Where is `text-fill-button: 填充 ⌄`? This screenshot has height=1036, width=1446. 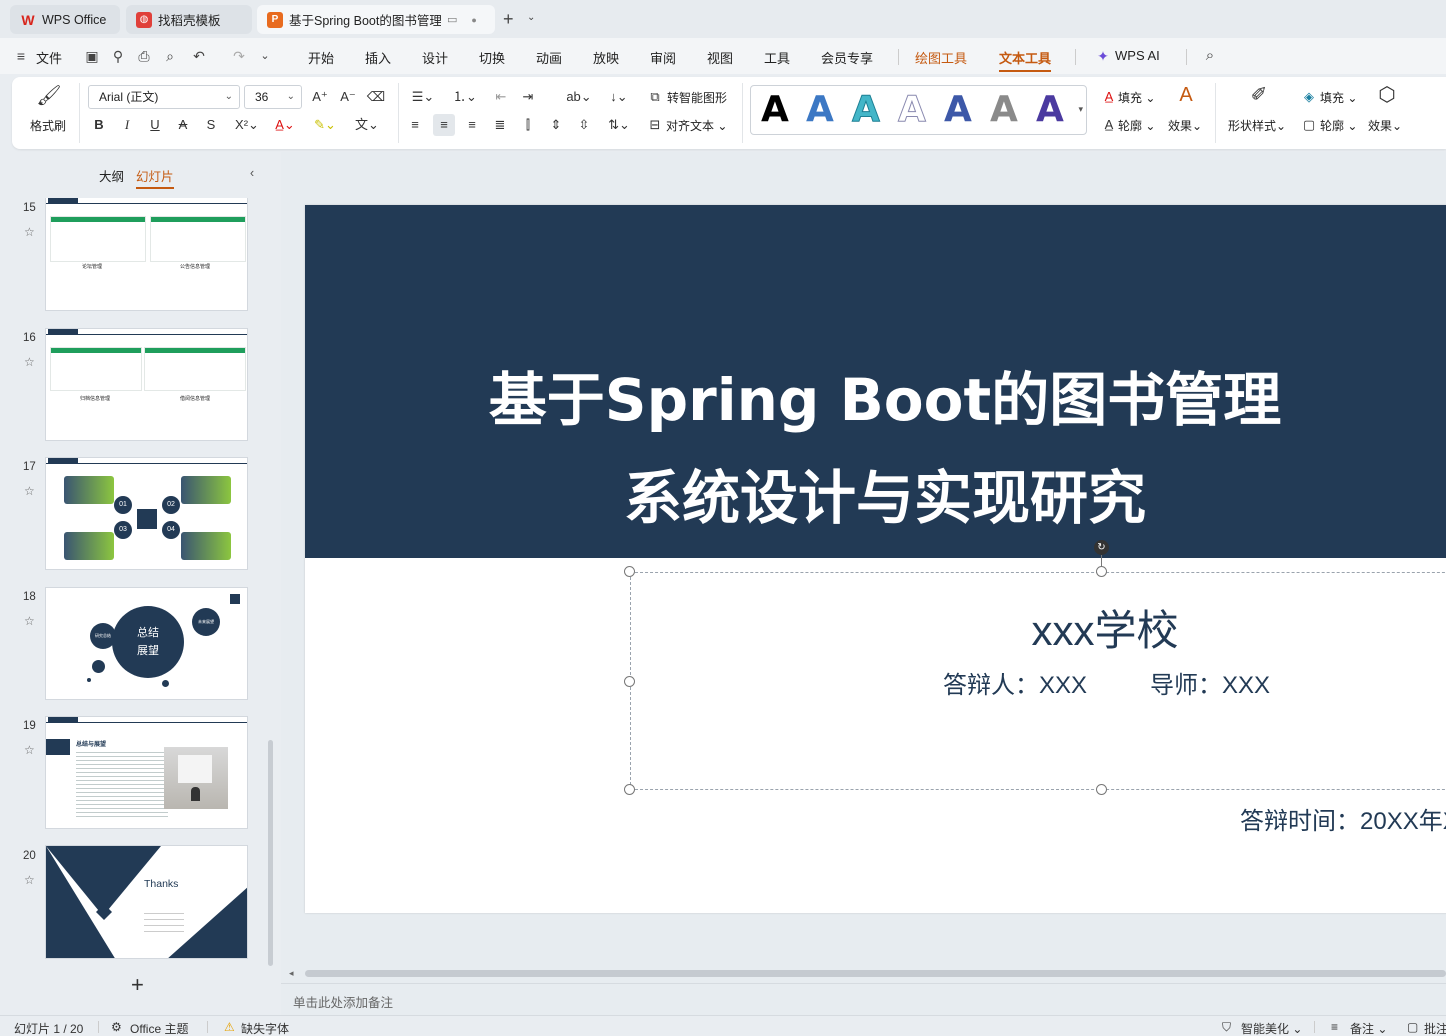
text-fill-button: 填充 ⌄ is located at coordinates (1136, 97).